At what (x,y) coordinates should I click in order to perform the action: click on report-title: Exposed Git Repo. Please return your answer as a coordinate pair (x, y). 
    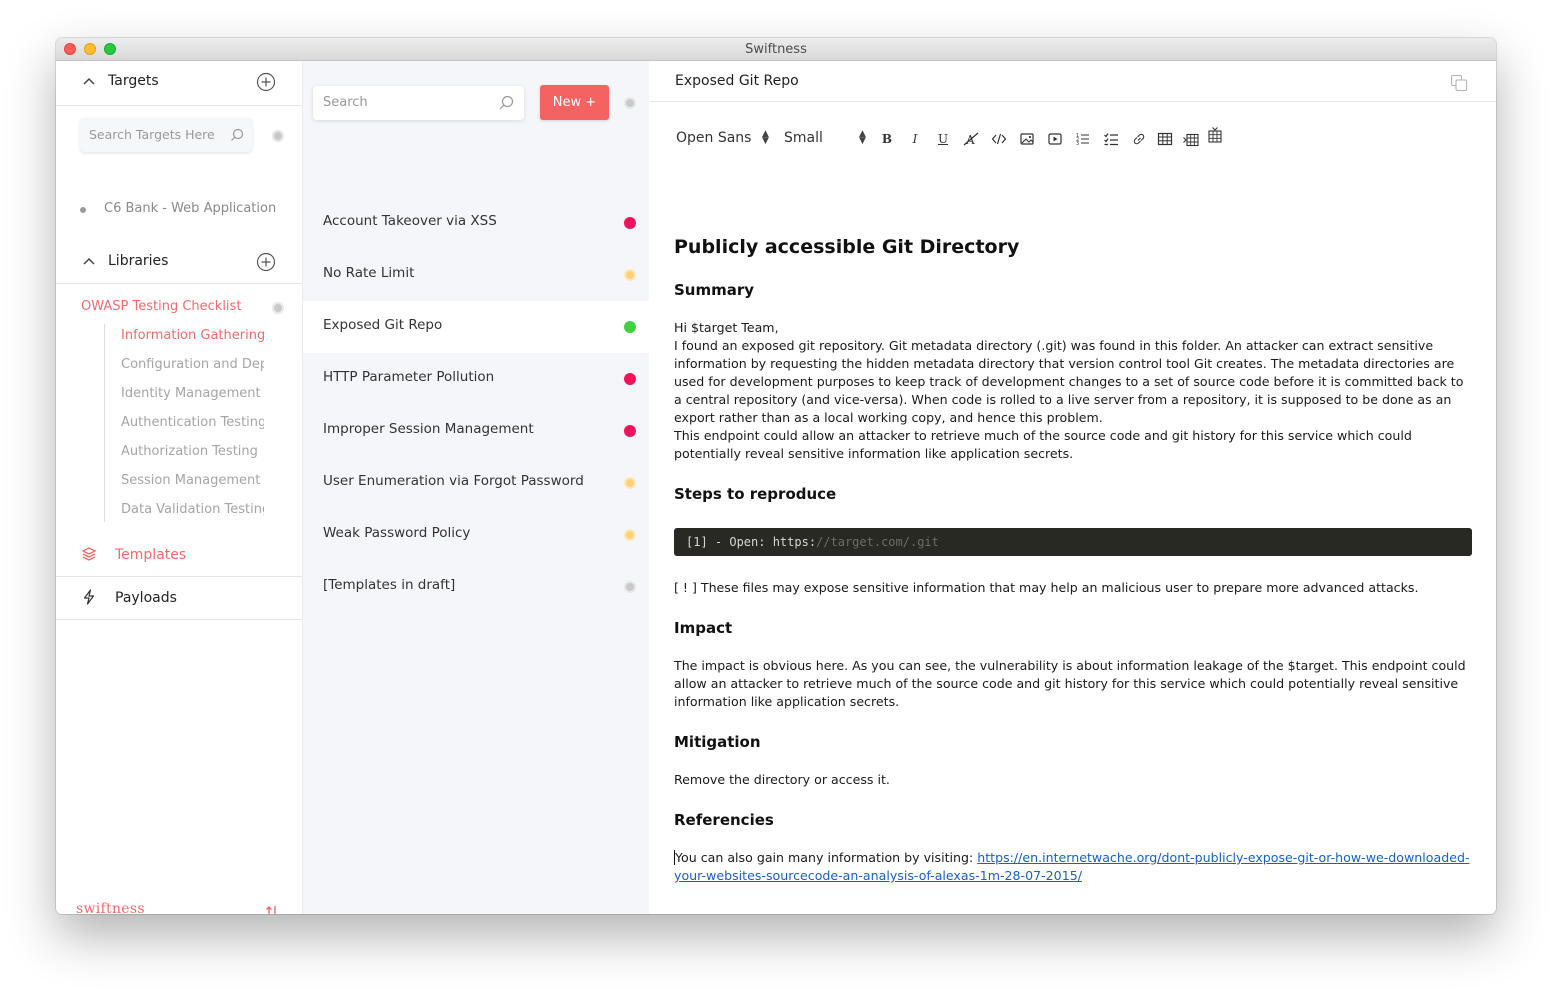
    Looking at the image, I should click on (737, 81).